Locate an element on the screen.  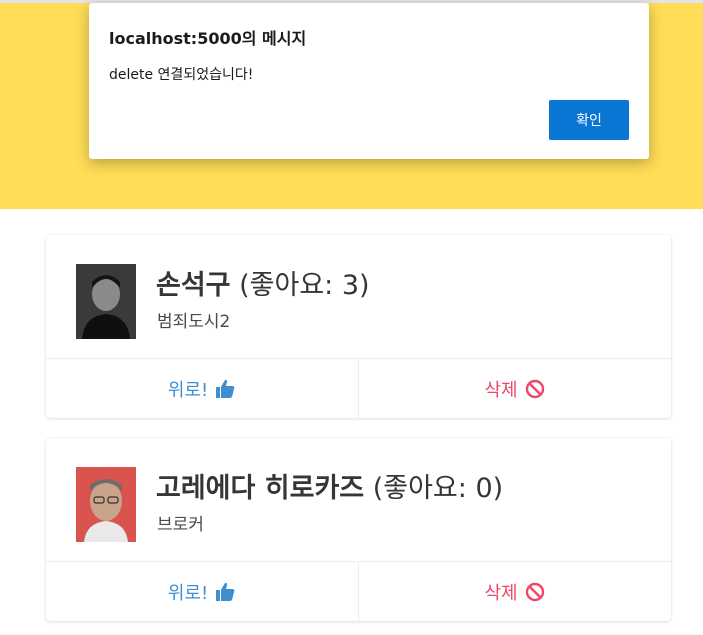
movie-title: 브로커 is located at coordinates (180, 525).